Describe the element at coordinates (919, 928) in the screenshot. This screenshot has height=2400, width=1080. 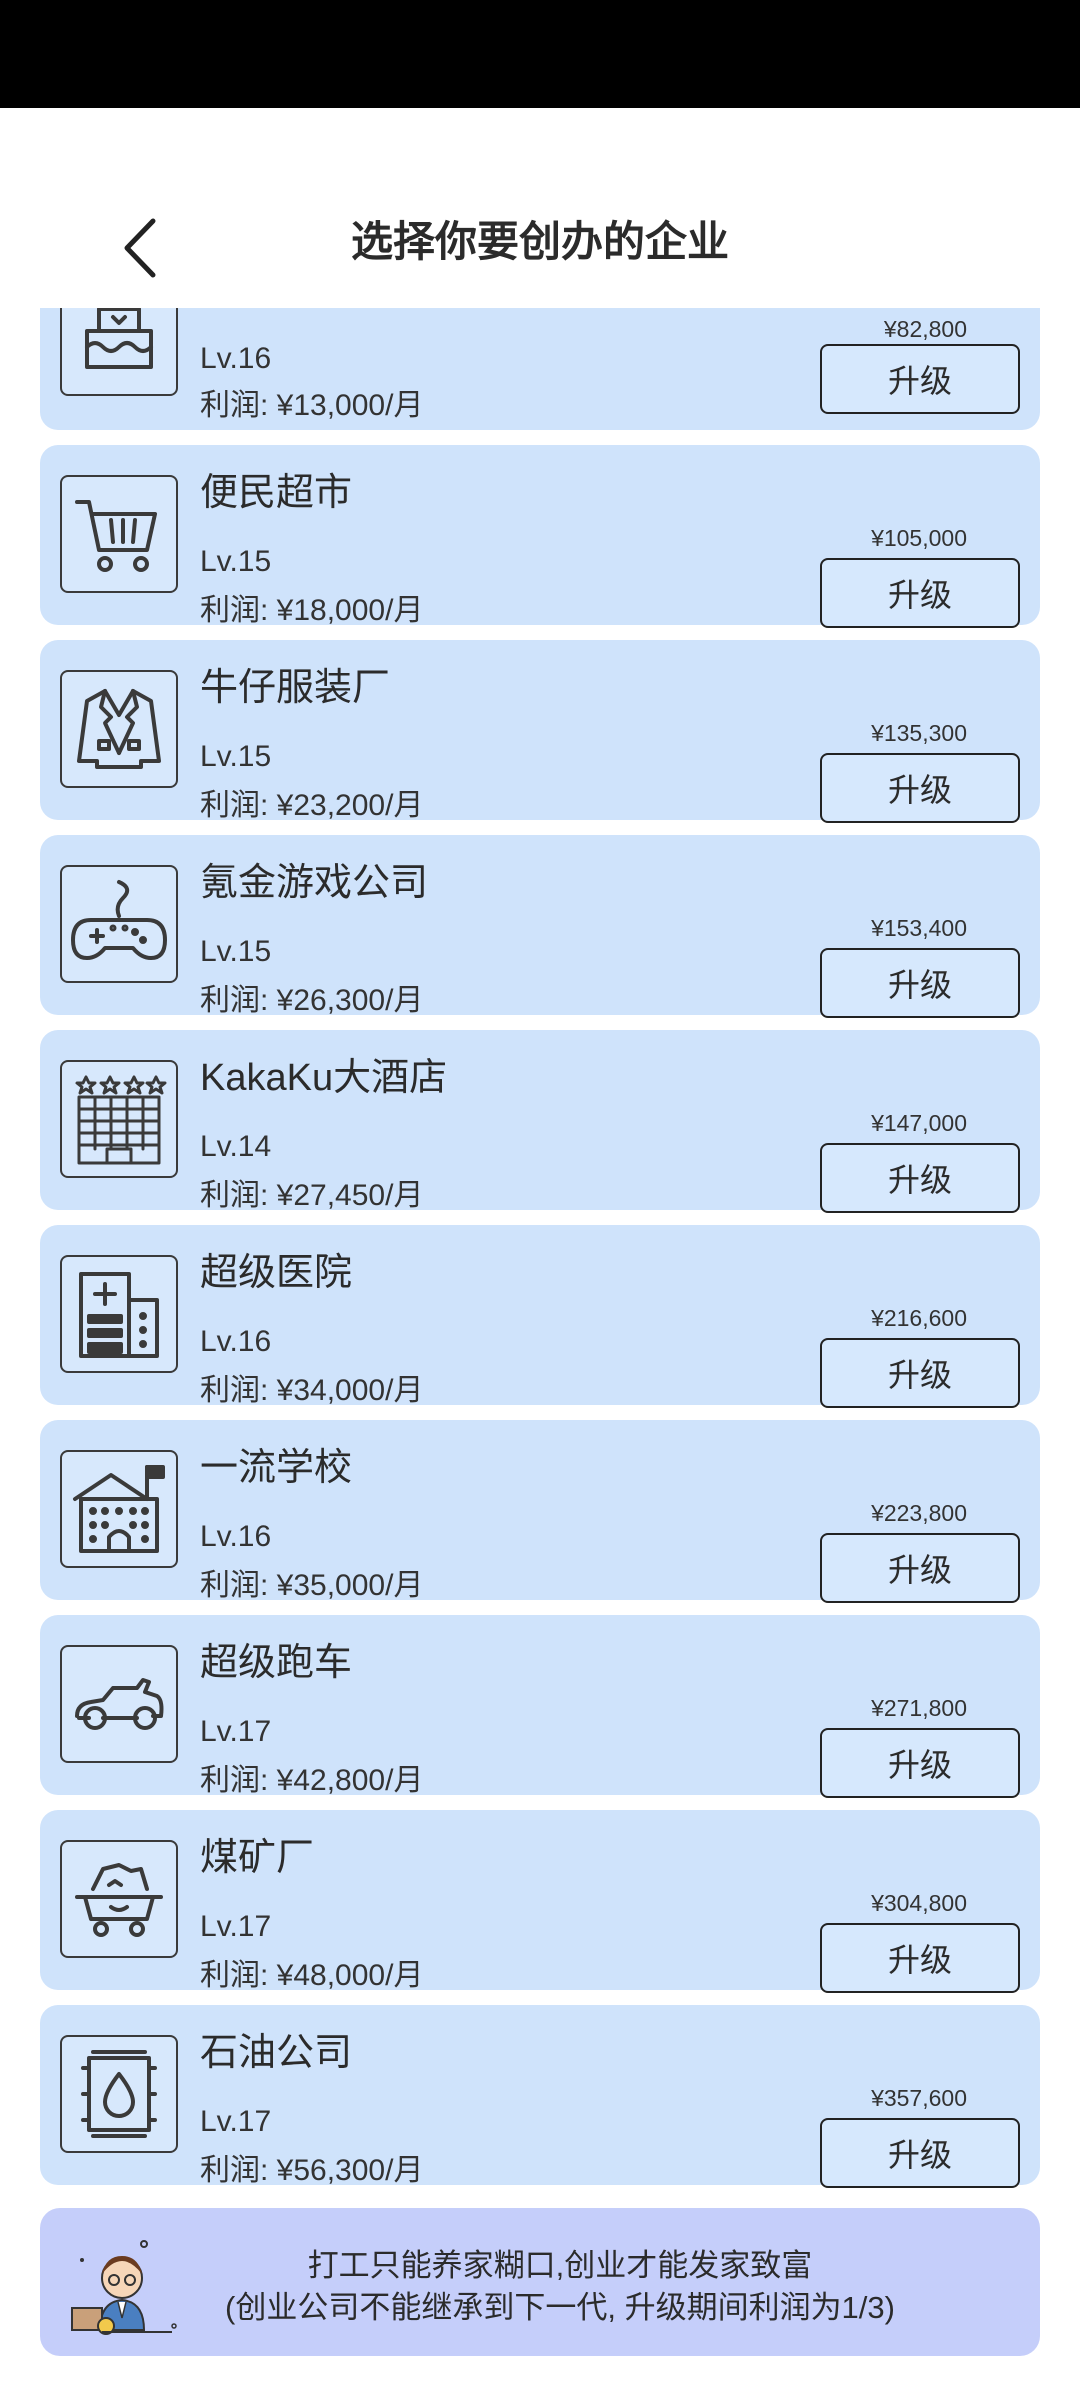
I see `upgrade-price: ¥153,400` at that location.